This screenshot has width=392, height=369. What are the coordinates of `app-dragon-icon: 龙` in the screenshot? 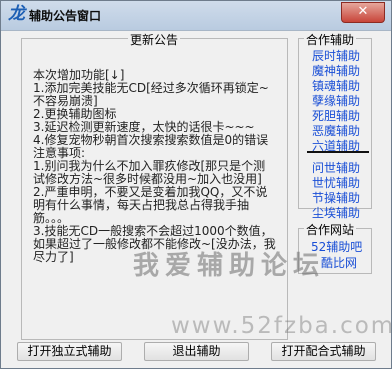 It's located at (16, 14).